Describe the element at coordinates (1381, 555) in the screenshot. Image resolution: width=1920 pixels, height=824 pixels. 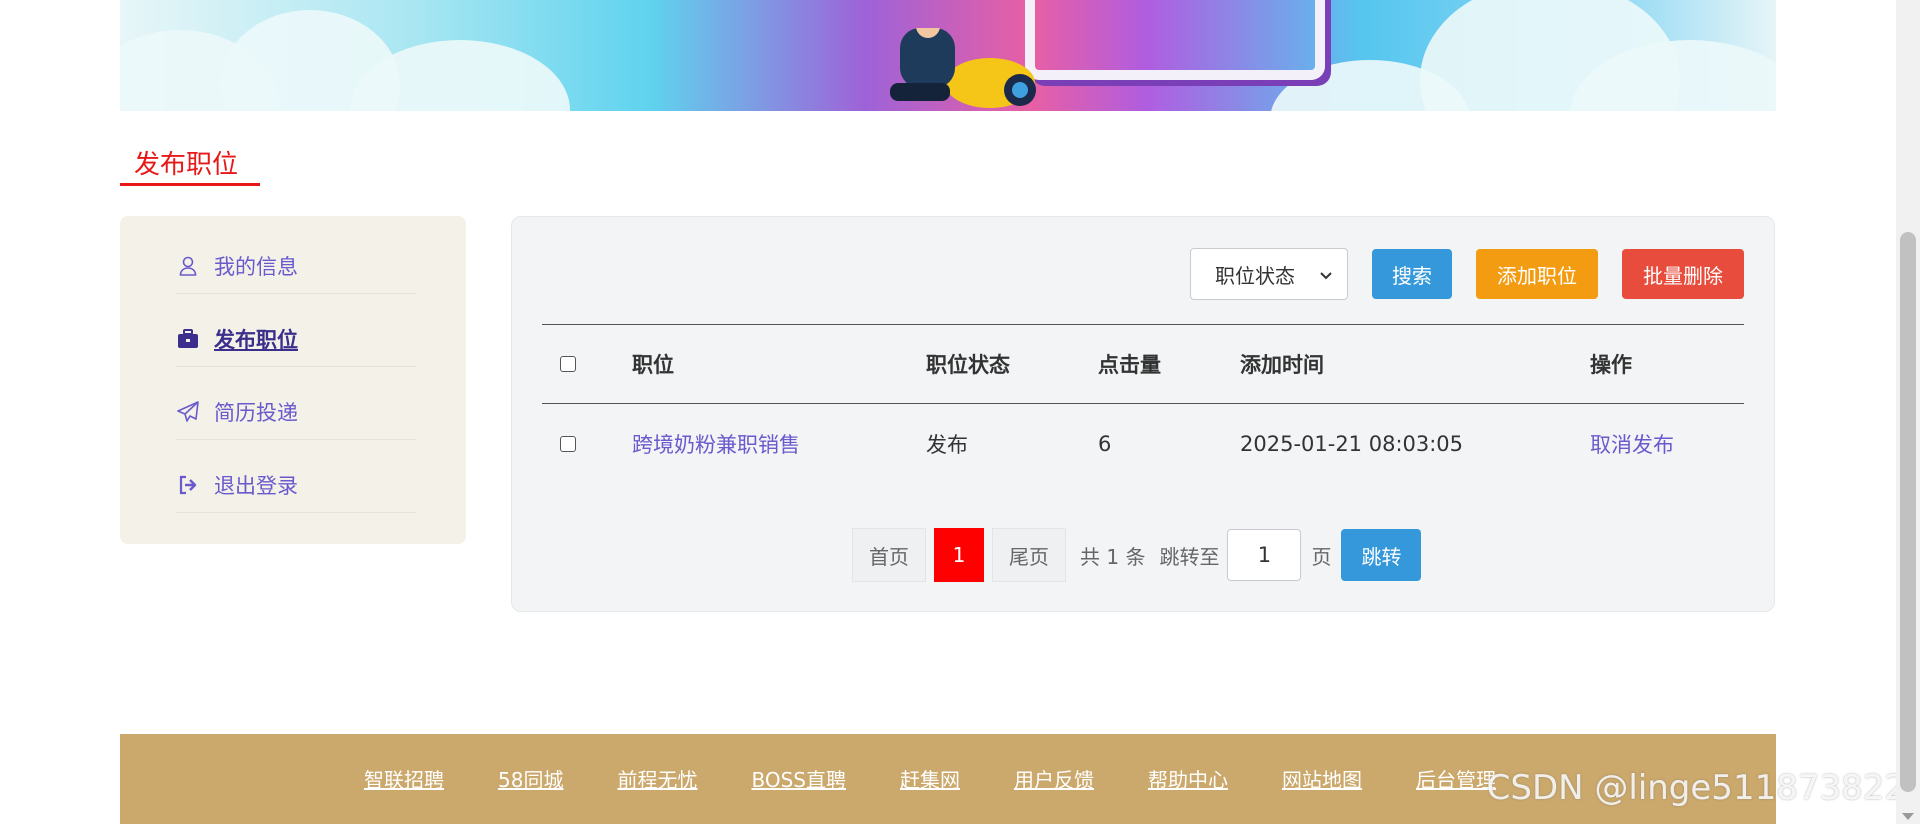
I see `jump-button: 跳转` at that location.